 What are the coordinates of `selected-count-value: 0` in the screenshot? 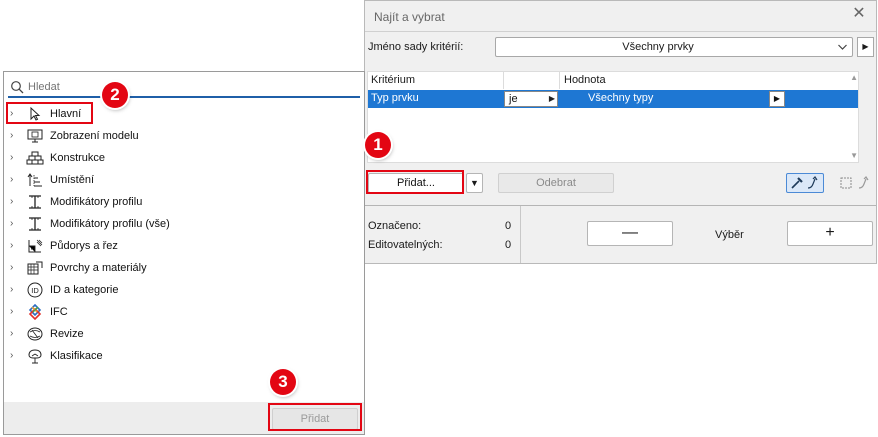 It's located at (508, 226).